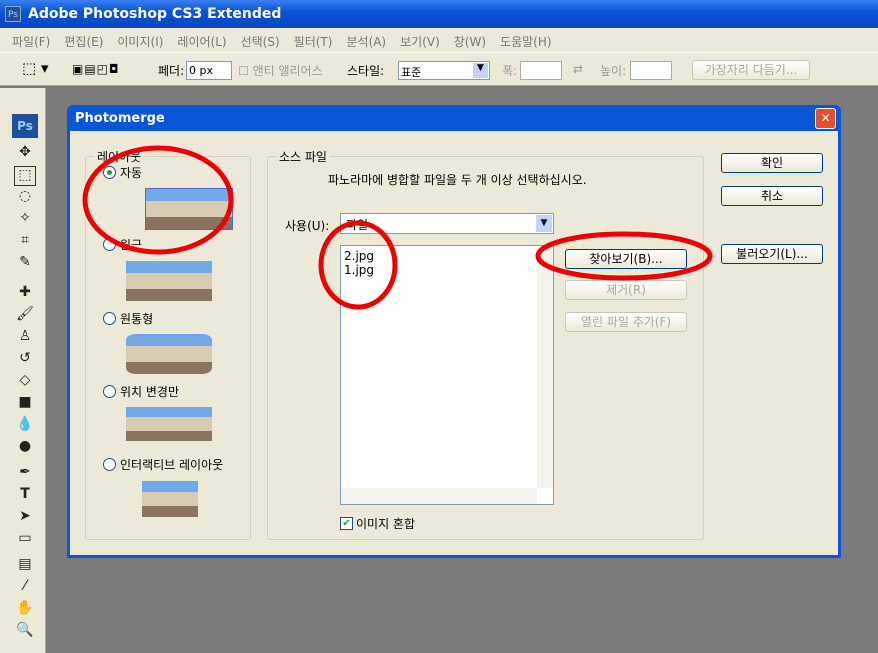 The image size is (878, 653). I want to click on layout-legend: 레이아웃, so click(119, 157).